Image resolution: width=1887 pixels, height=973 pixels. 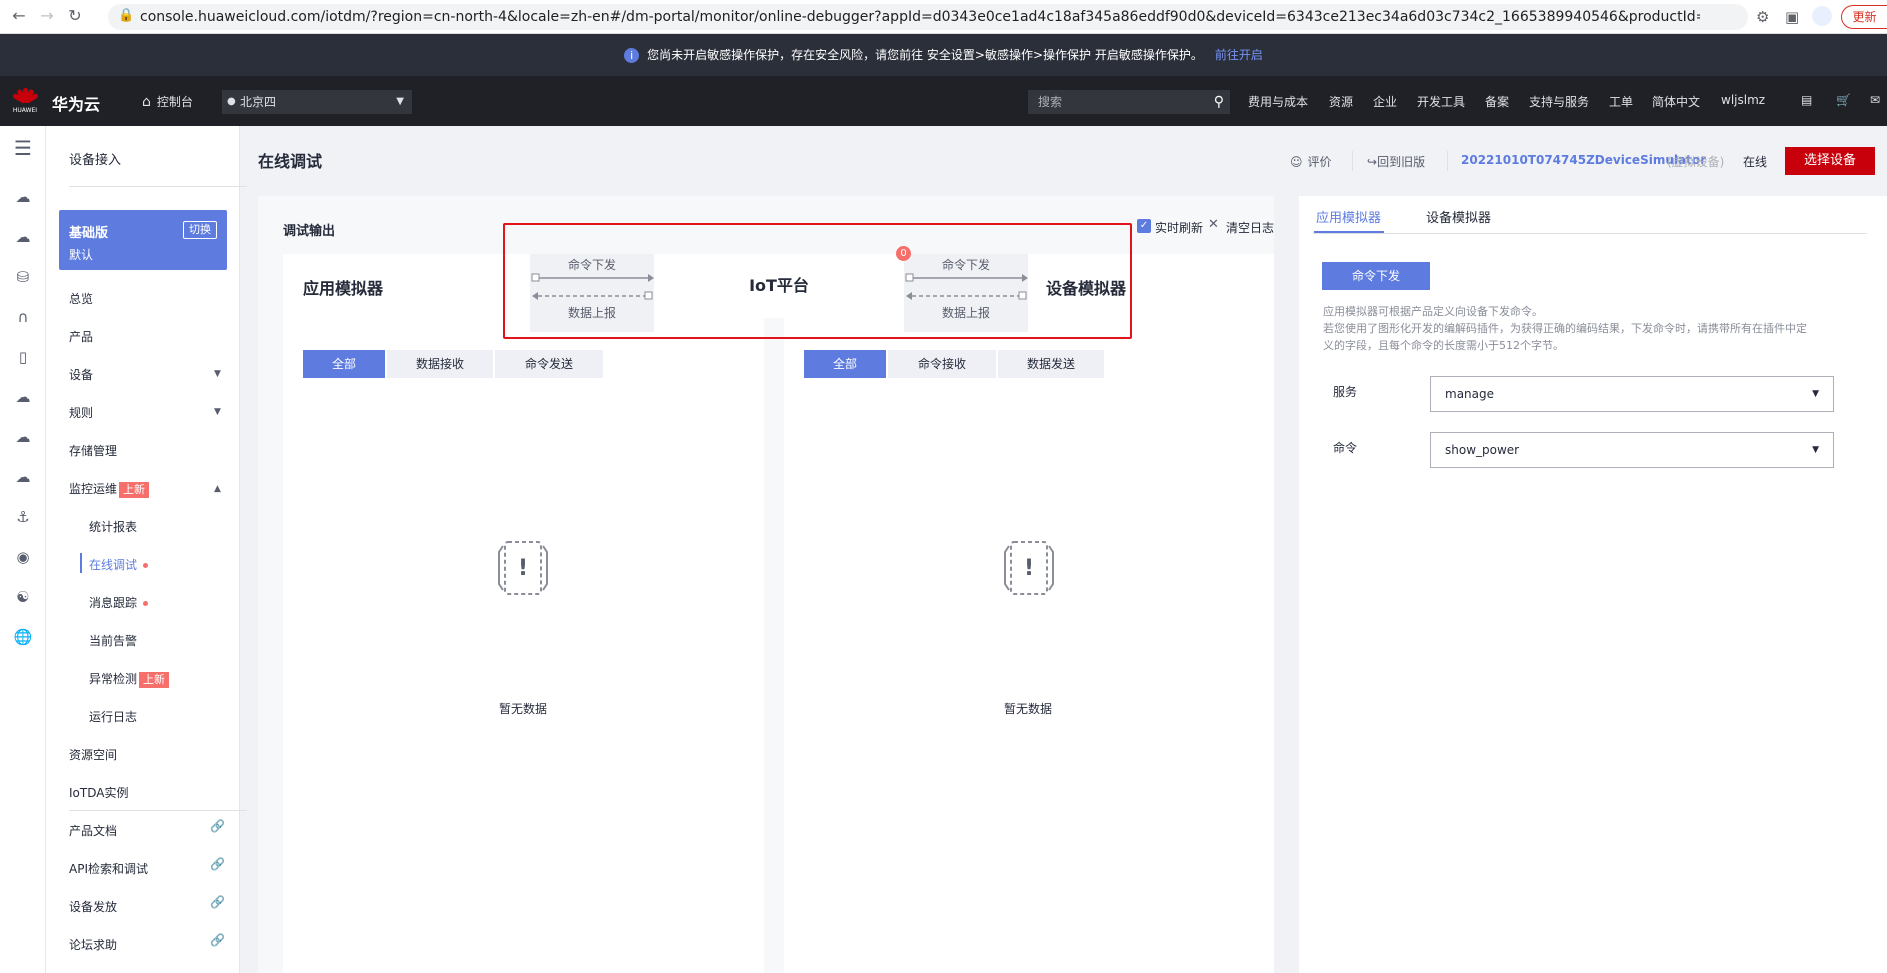 What do you see at coordinates (965, 313) in the screenshot?
I see `data-up-label: 数据上报` at bounding box center [965, 313].